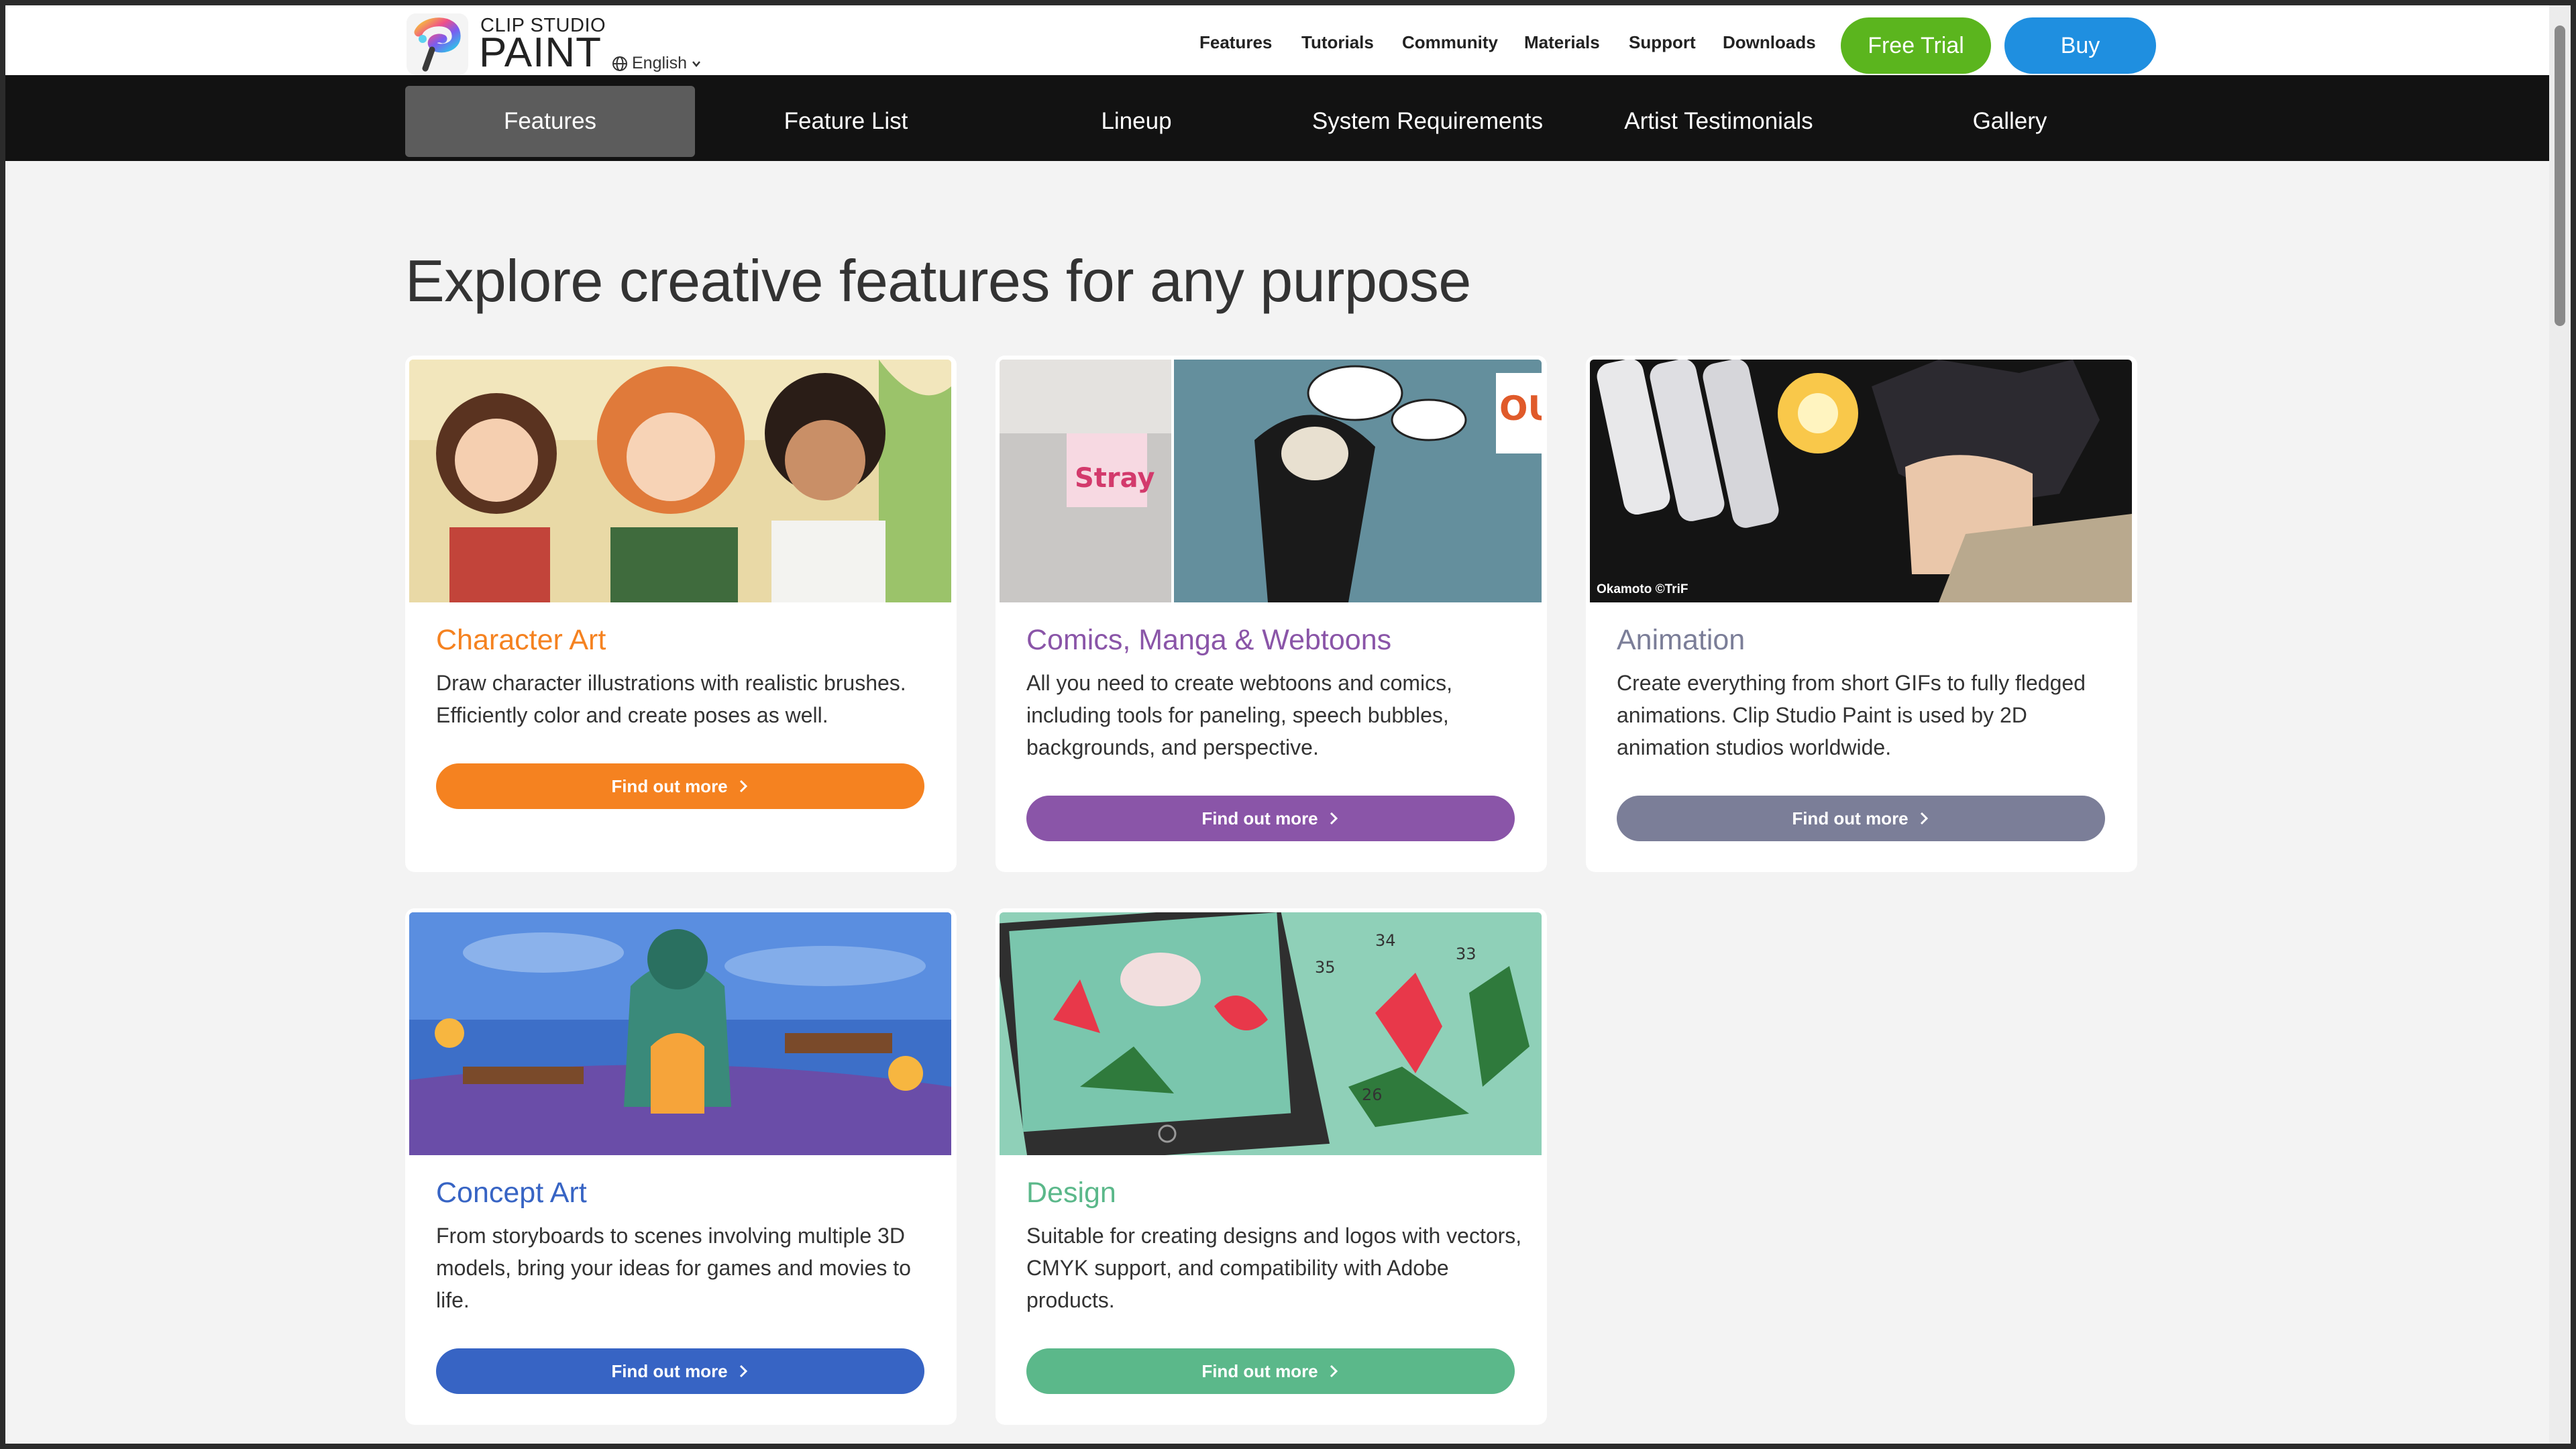 The height and width of the screenshot is (1449, 2576). I want to click on svg-text: 33, so click(1466, 954).